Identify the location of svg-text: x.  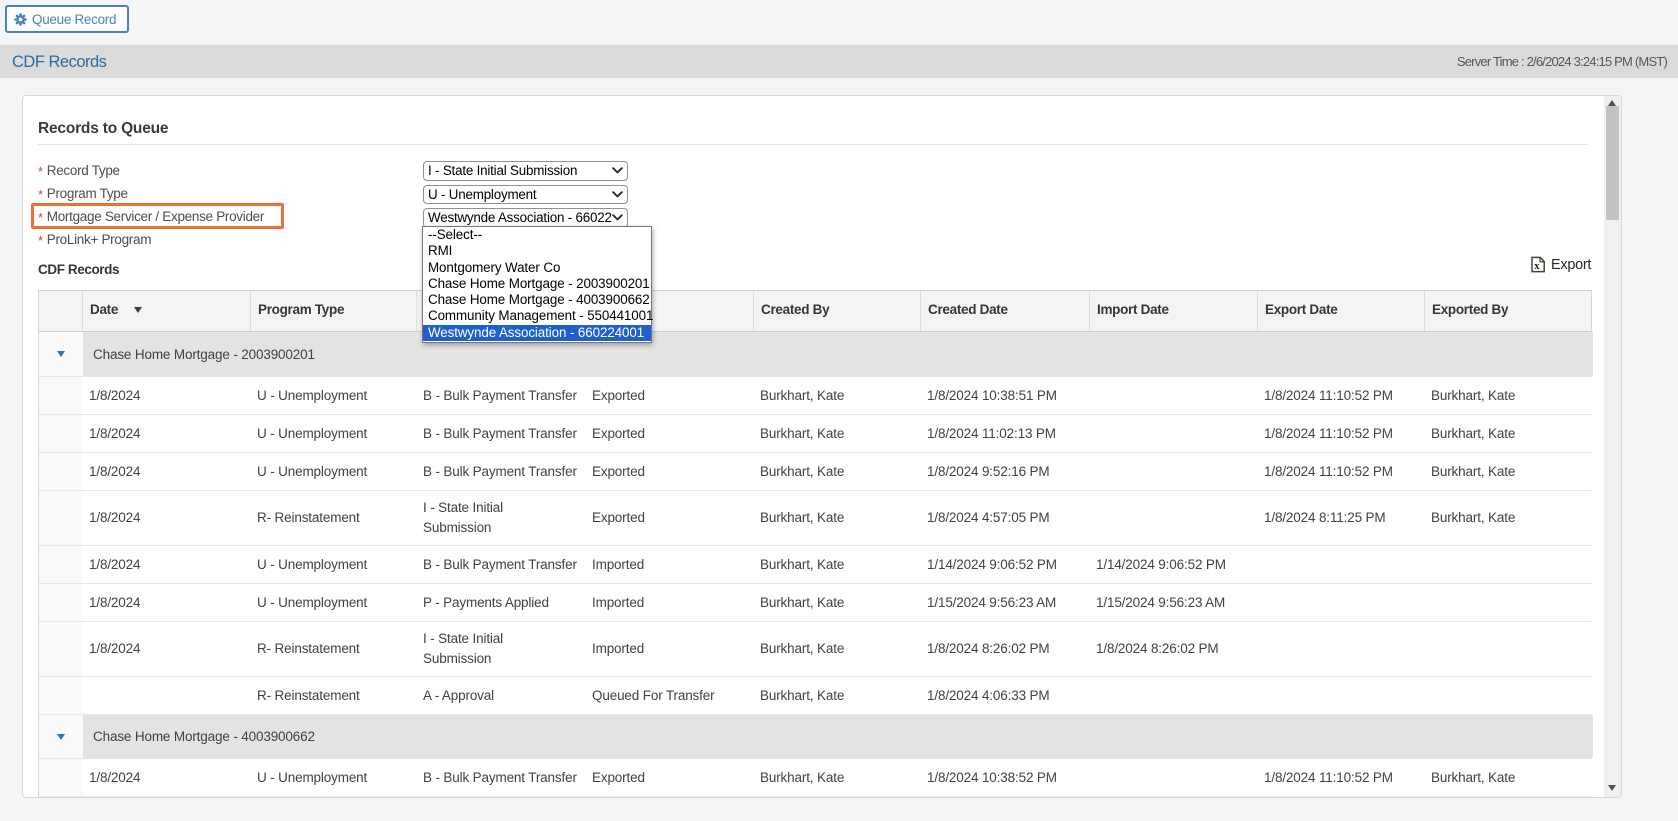
(1537, 266).